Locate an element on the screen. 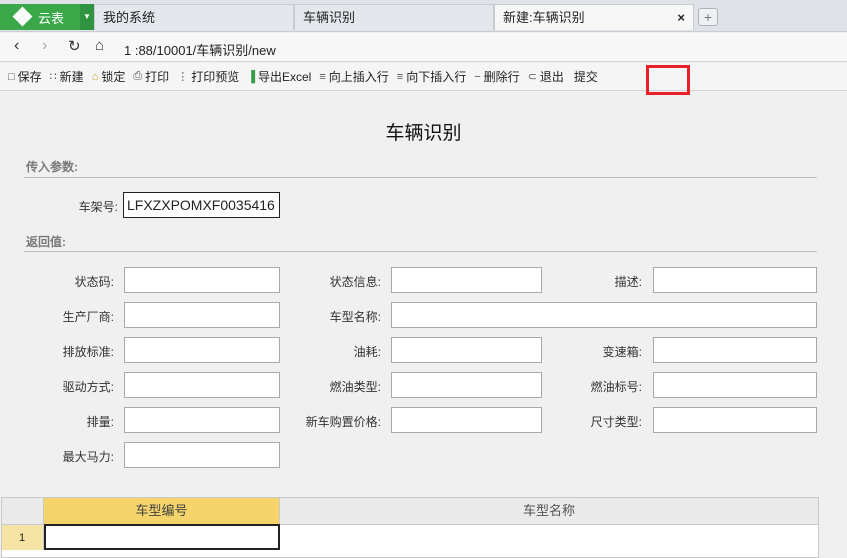 Image resolution: width=847 pixels, height=558 pixels. size-type-field is located at coordinates (735, 420).